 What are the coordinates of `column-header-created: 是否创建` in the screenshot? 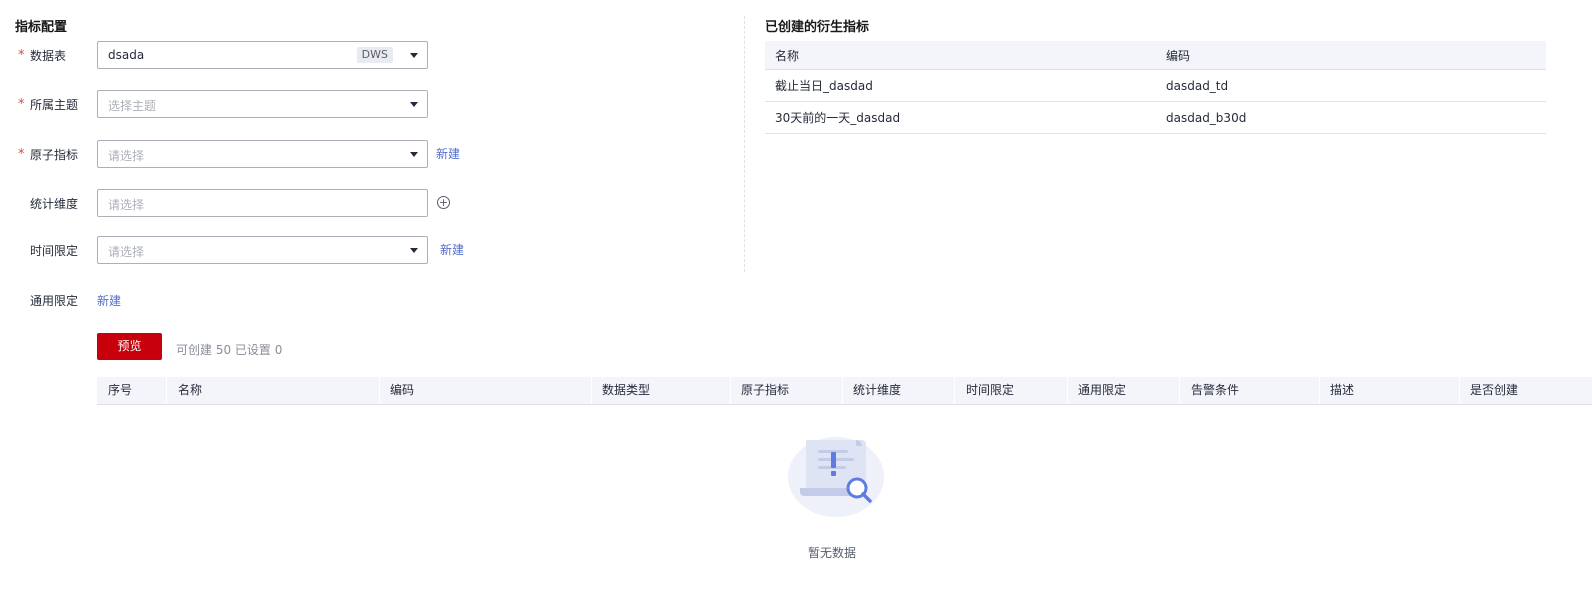 It's located at (1494, 390).